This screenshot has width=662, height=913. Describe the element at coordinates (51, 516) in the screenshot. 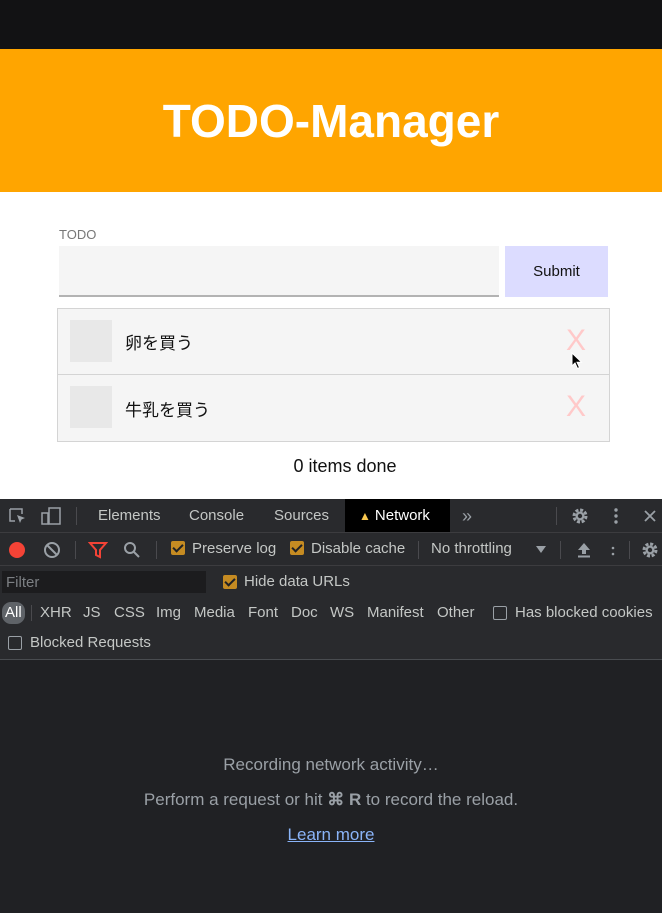

I see `device-toolbar-icon` at that location.